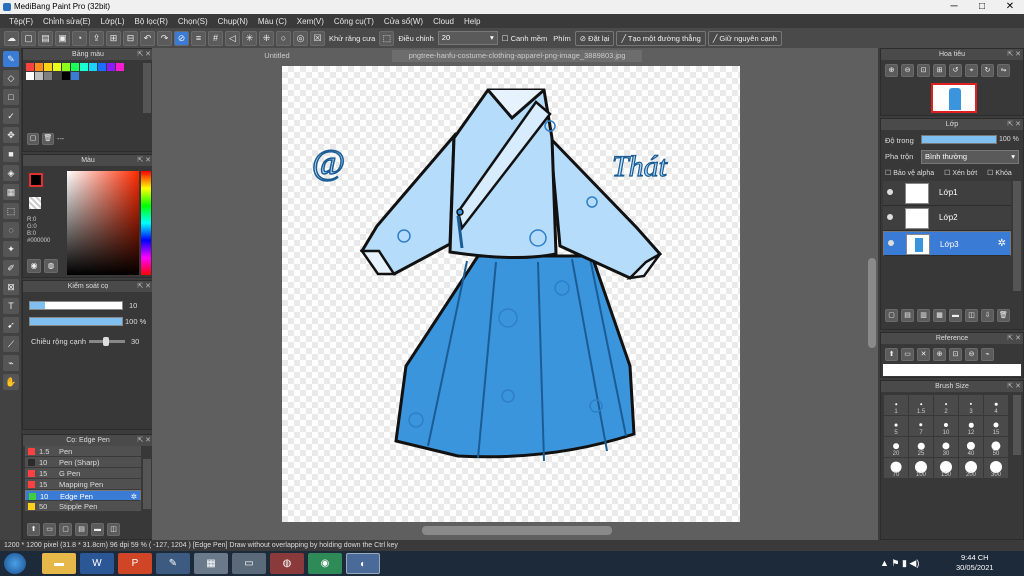 This screenshot has width=1024, height=576. Describe the element at coordinates (921, 468) in the screenshot. I see `brush-size-cell: 100` at that location.